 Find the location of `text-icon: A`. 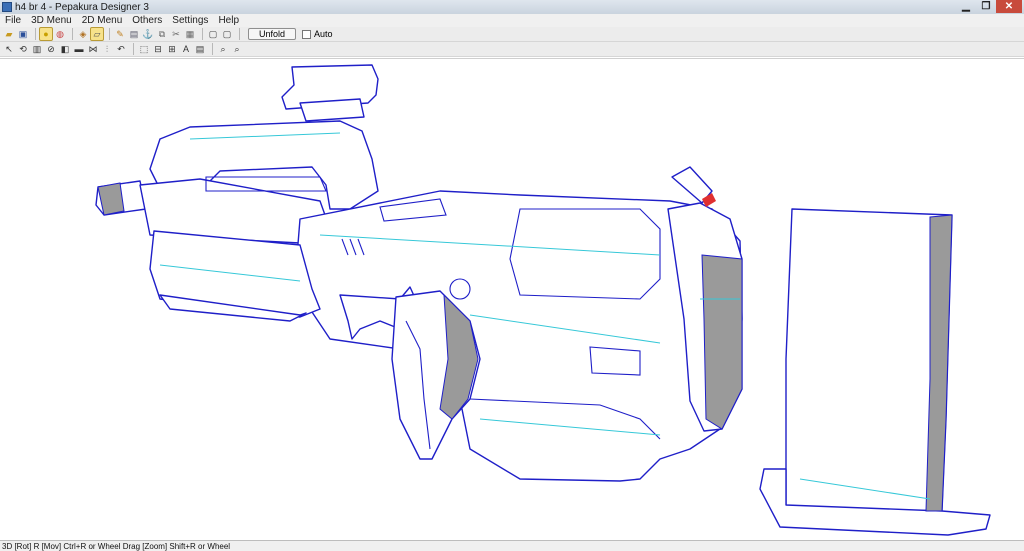

text-icon: A is located at coordinates (186, 49).